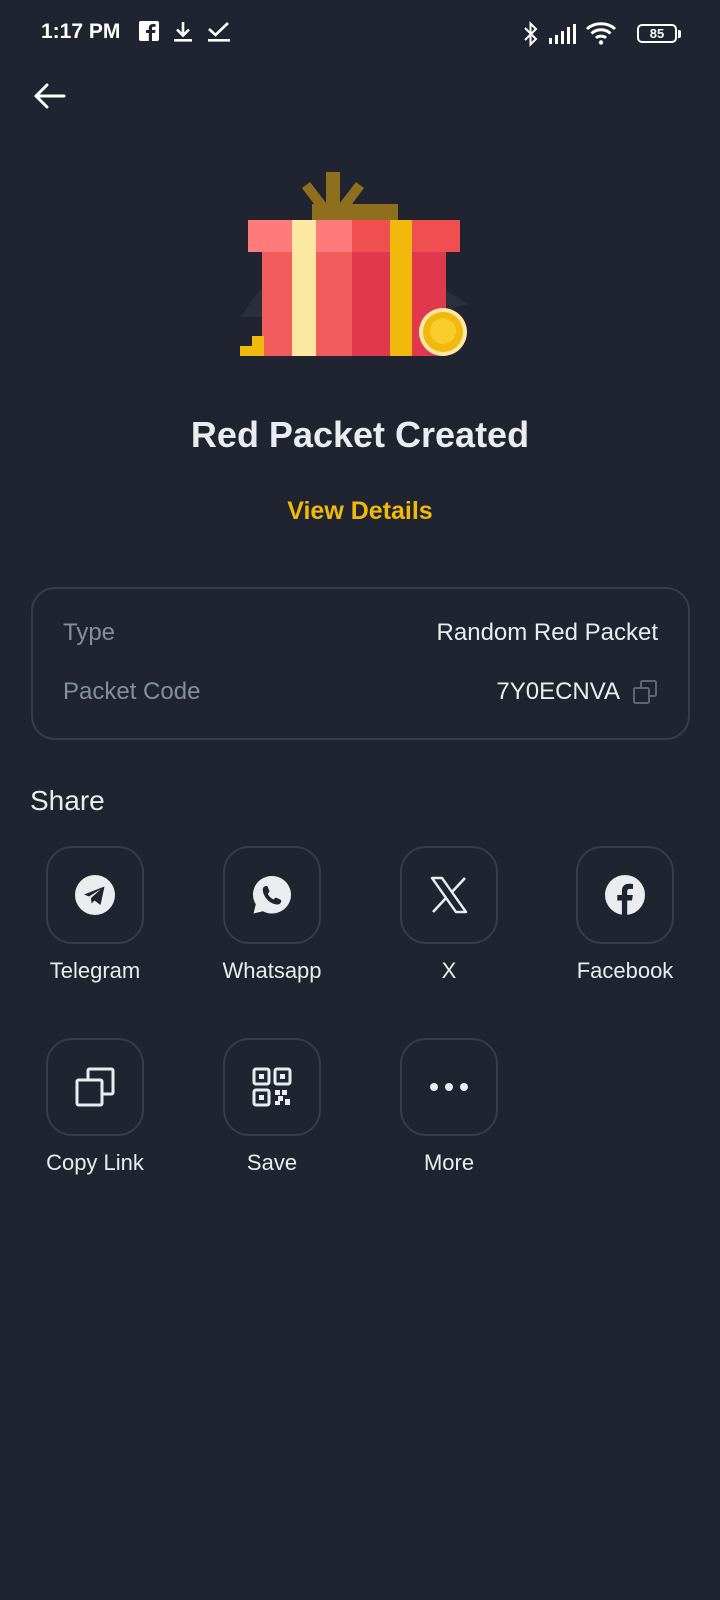  What do you see at coordinates (601, 33) in the screenshot?
I see `wifi-icon` at bounding box center [601, 33].